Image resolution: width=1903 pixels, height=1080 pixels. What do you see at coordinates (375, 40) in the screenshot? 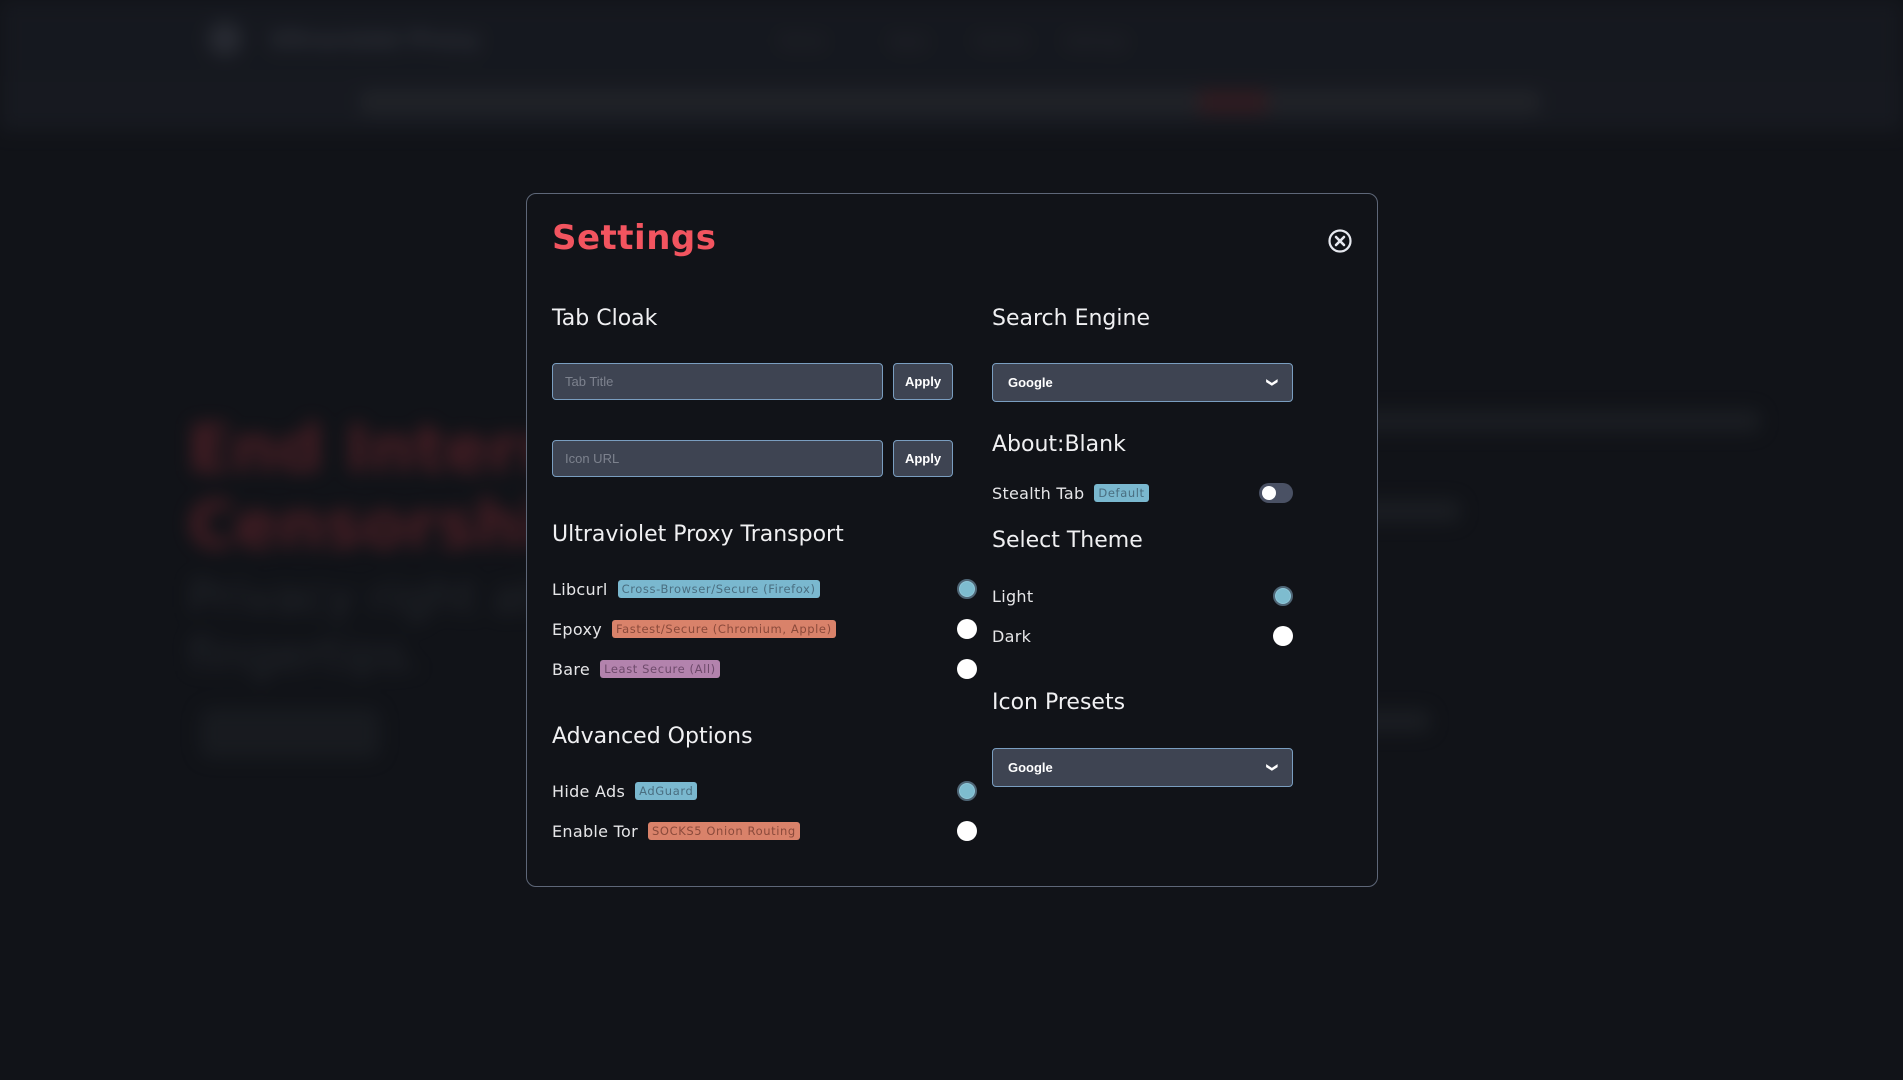
I see `background-brand: Ultraviolet Proxy` at bounding box center [375, 40].